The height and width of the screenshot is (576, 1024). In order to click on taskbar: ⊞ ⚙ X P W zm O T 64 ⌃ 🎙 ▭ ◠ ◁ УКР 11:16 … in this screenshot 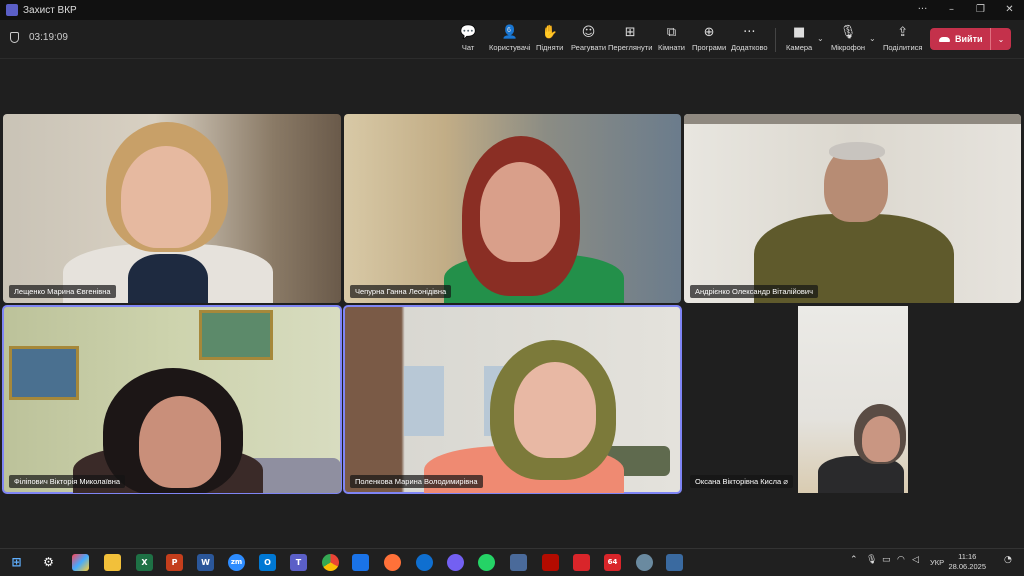, I will do `click(512, 562)`.